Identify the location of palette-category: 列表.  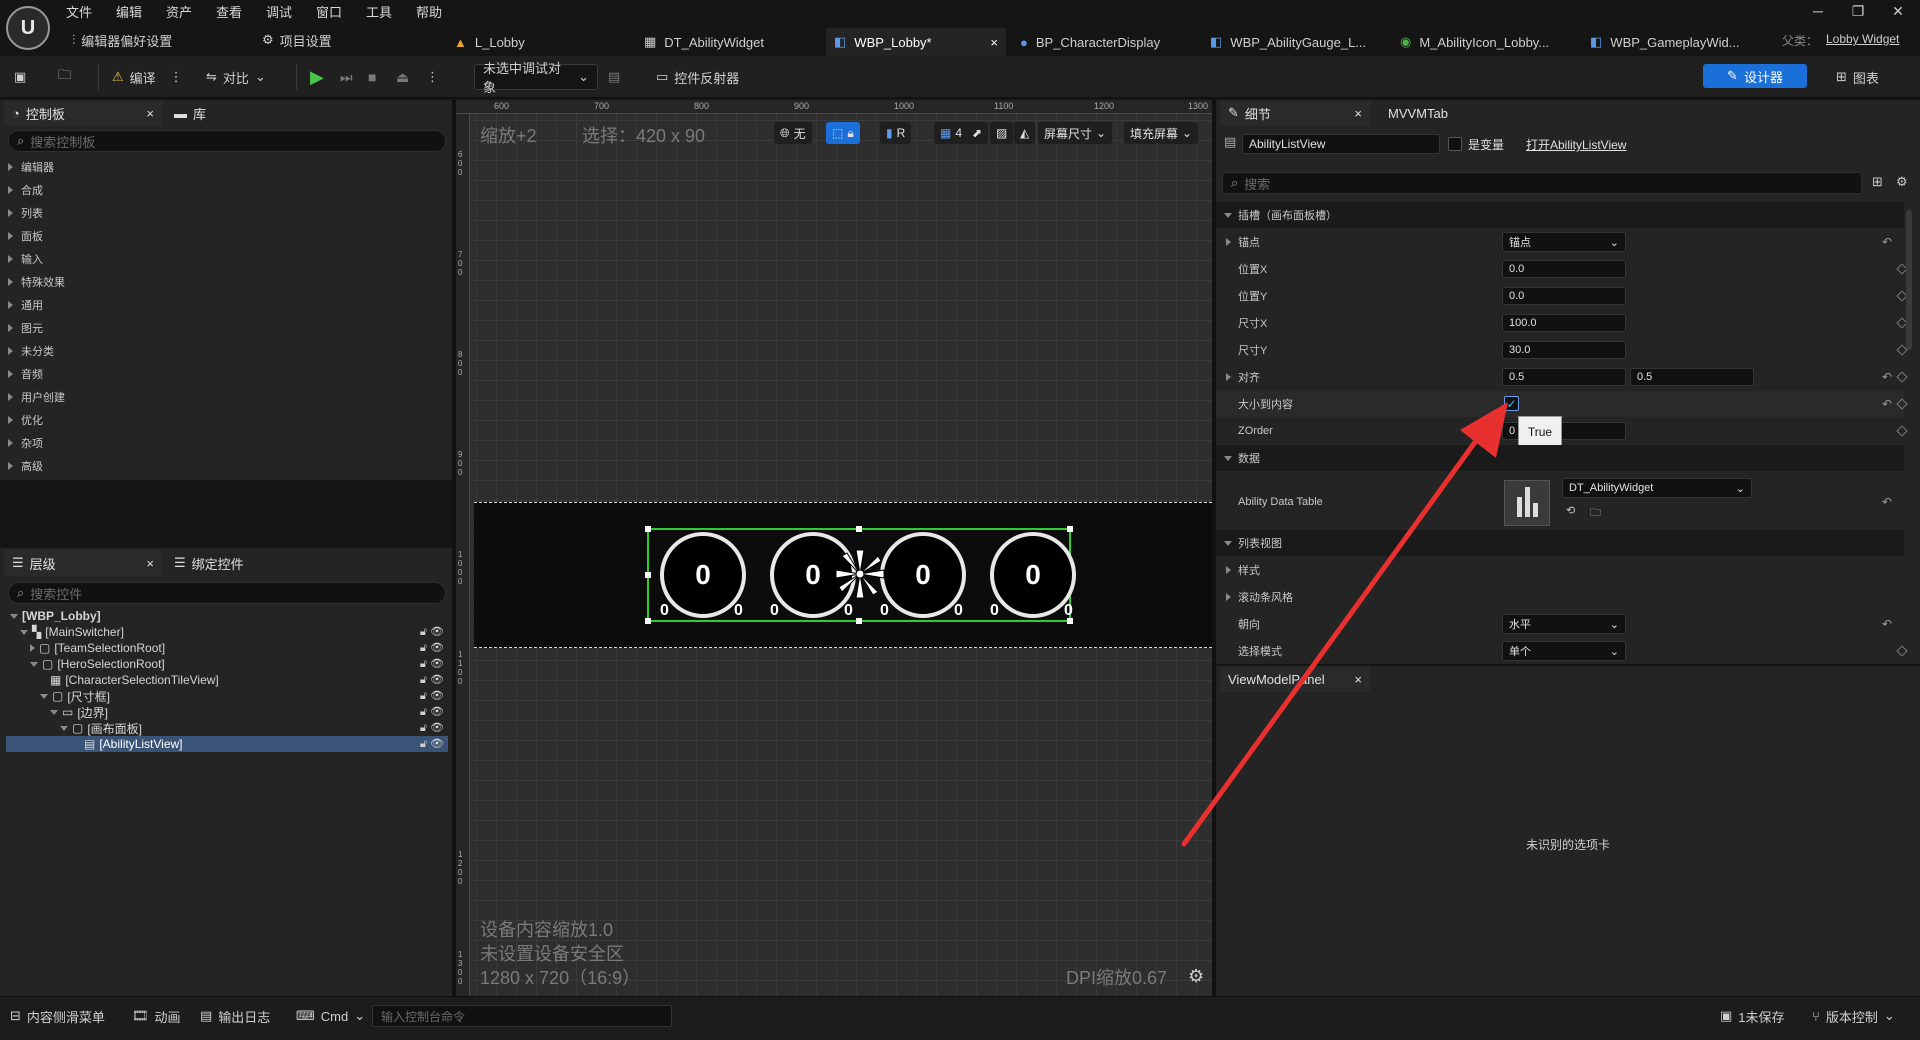
(25, 213).